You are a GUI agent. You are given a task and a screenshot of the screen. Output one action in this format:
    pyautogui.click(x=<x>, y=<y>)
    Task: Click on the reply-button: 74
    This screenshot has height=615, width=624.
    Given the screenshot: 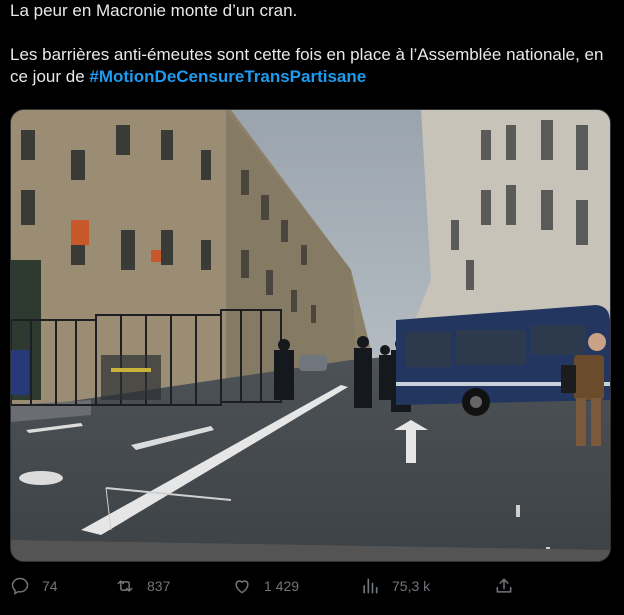 What is the action you would take?
    pyautogui.click(x=34, y=586)
    